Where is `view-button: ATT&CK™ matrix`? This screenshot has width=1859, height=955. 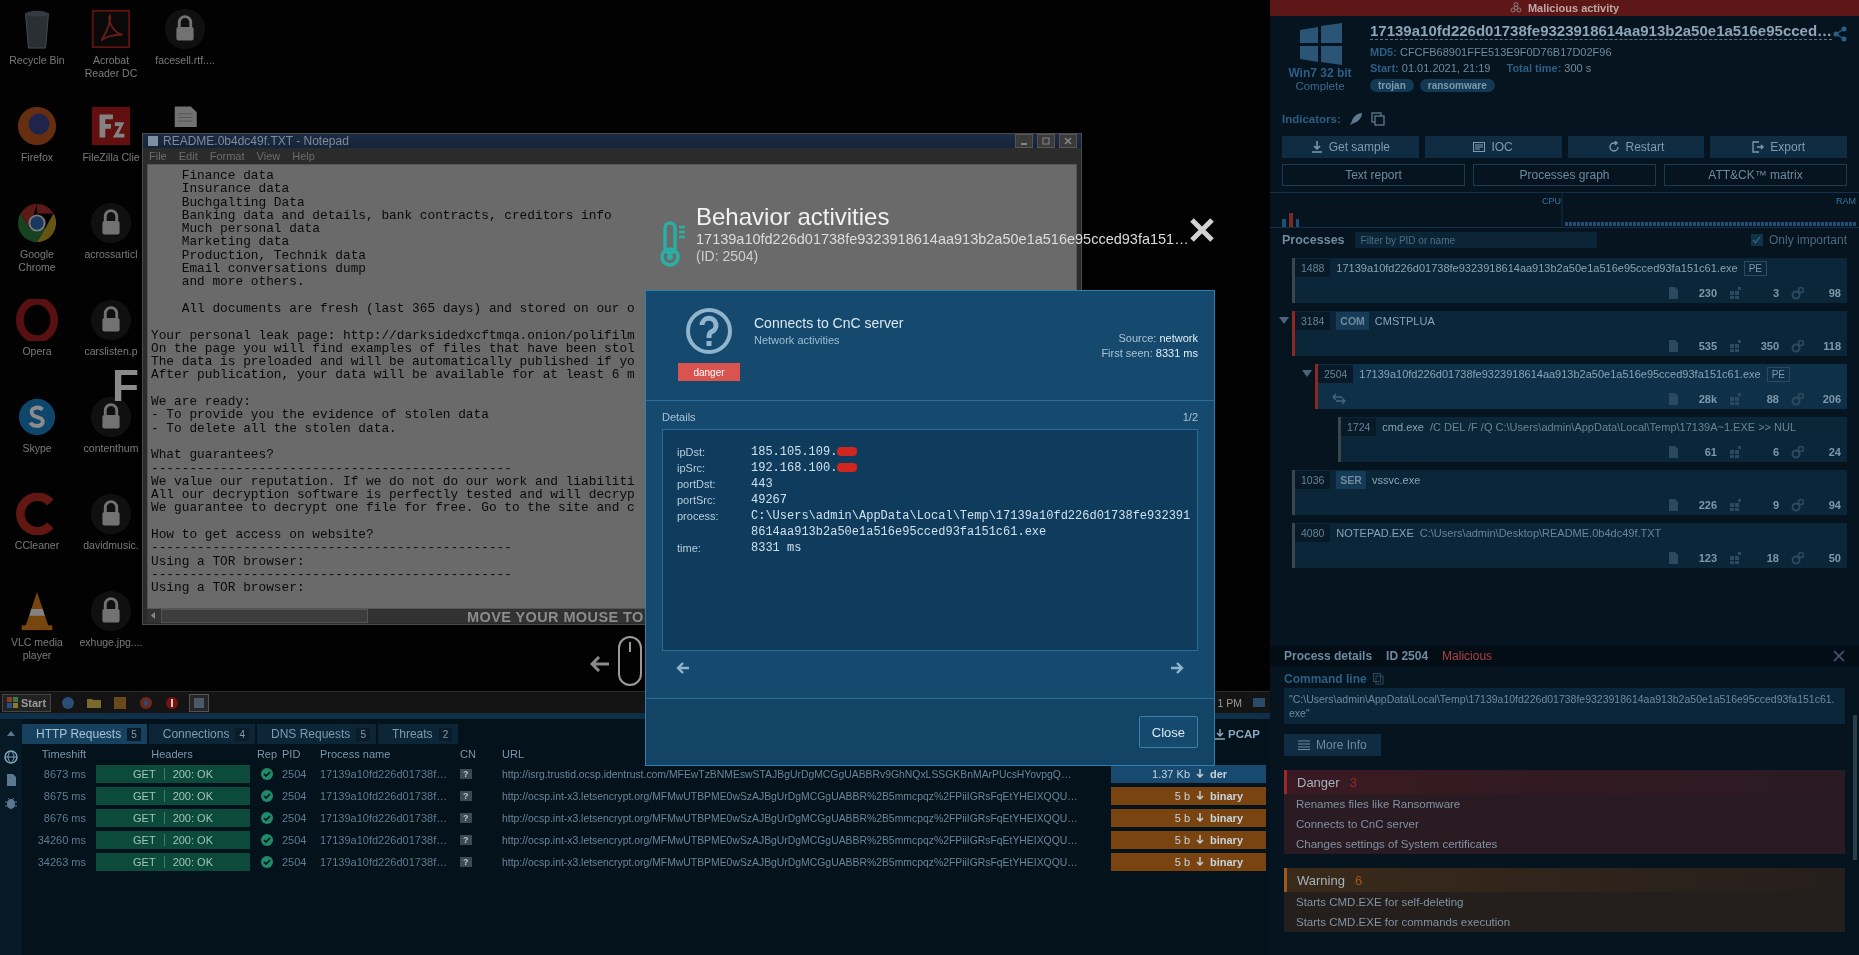
view-button: ATT&CK™ matrix is located at coordinates (1755, 175).